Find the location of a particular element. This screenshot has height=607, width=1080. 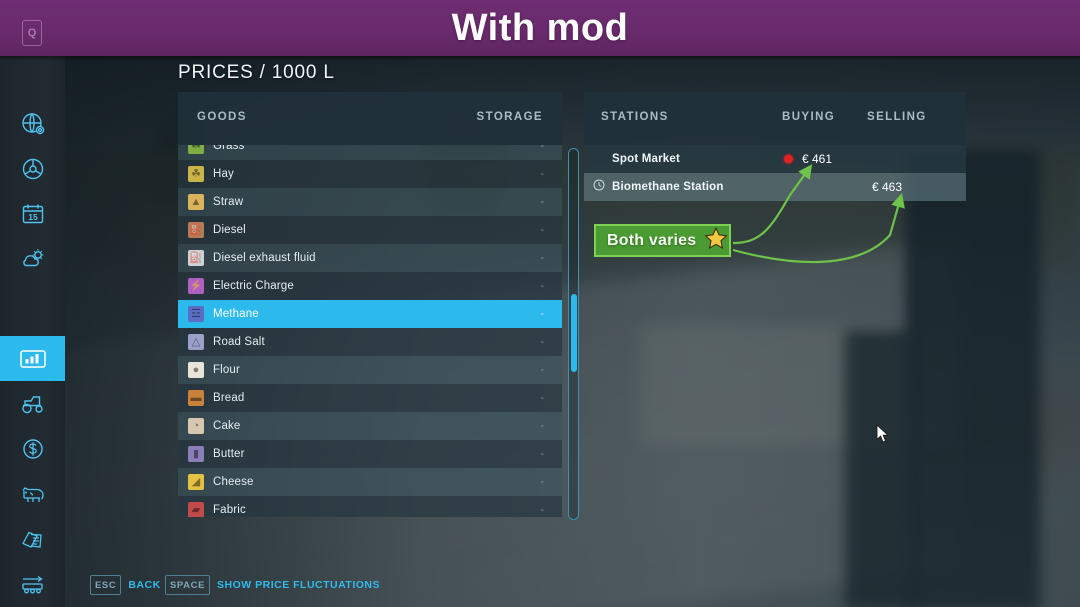

goods-scrollbar is located at coordinates (573, 334).